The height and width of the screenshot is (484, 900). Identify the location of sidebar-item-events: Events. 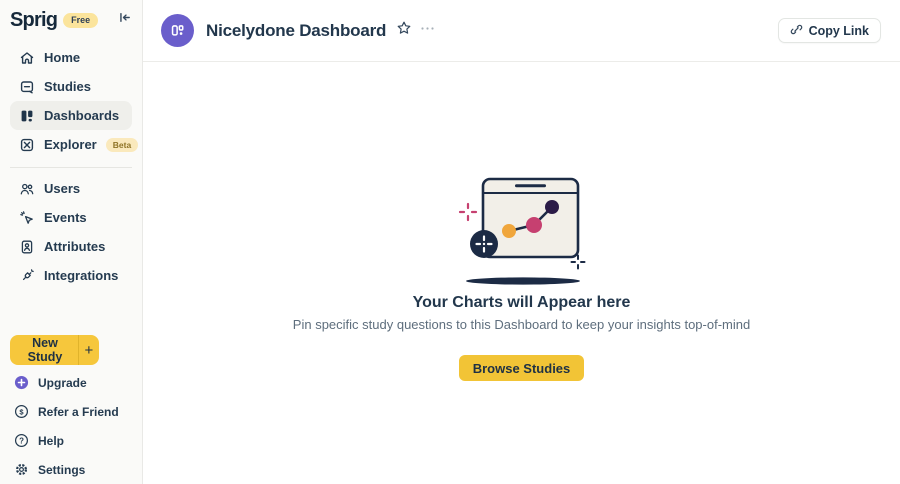
(71, 217).